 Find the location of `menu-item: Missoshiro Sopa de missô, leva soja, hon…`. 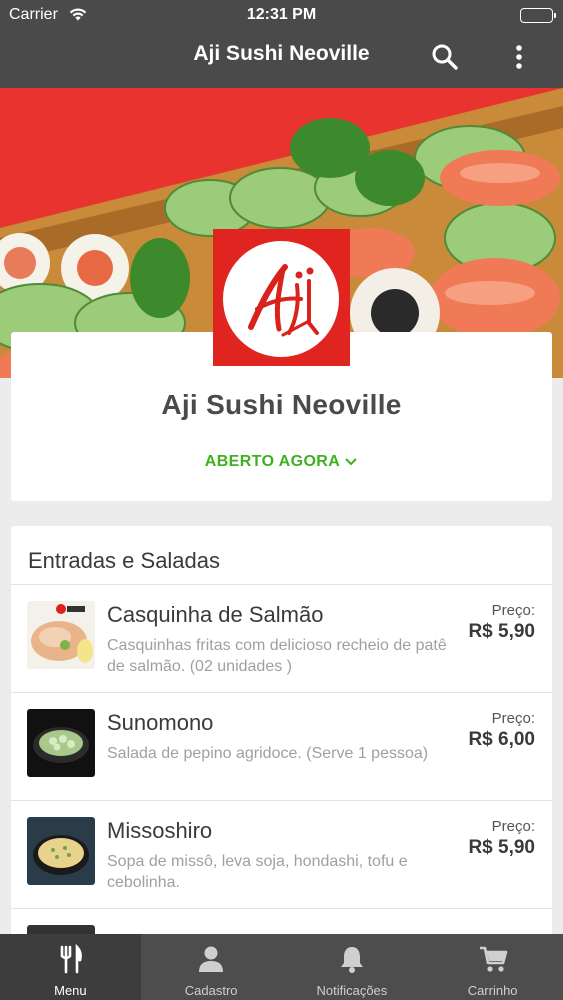

menu-item: Missoshiro Sopa de missô, leva soja, hon… is located at coordinates (281, 855).